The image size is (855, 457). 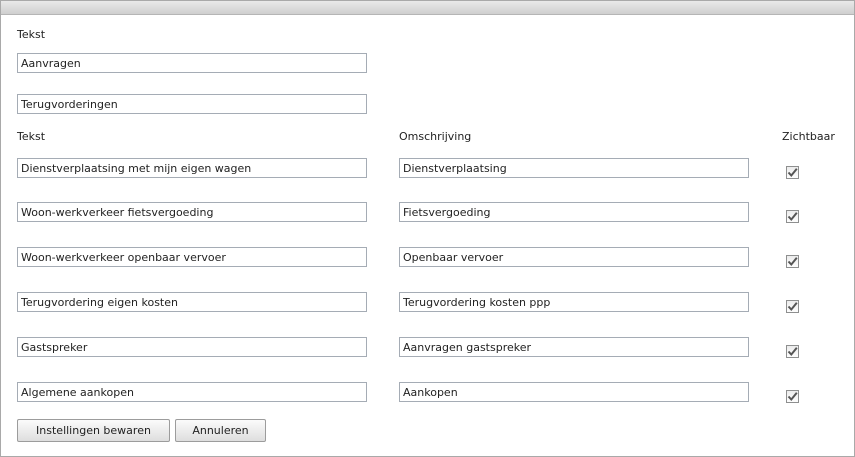 I want to click on column-header-text: Tekst, so click(x=31, y=136).